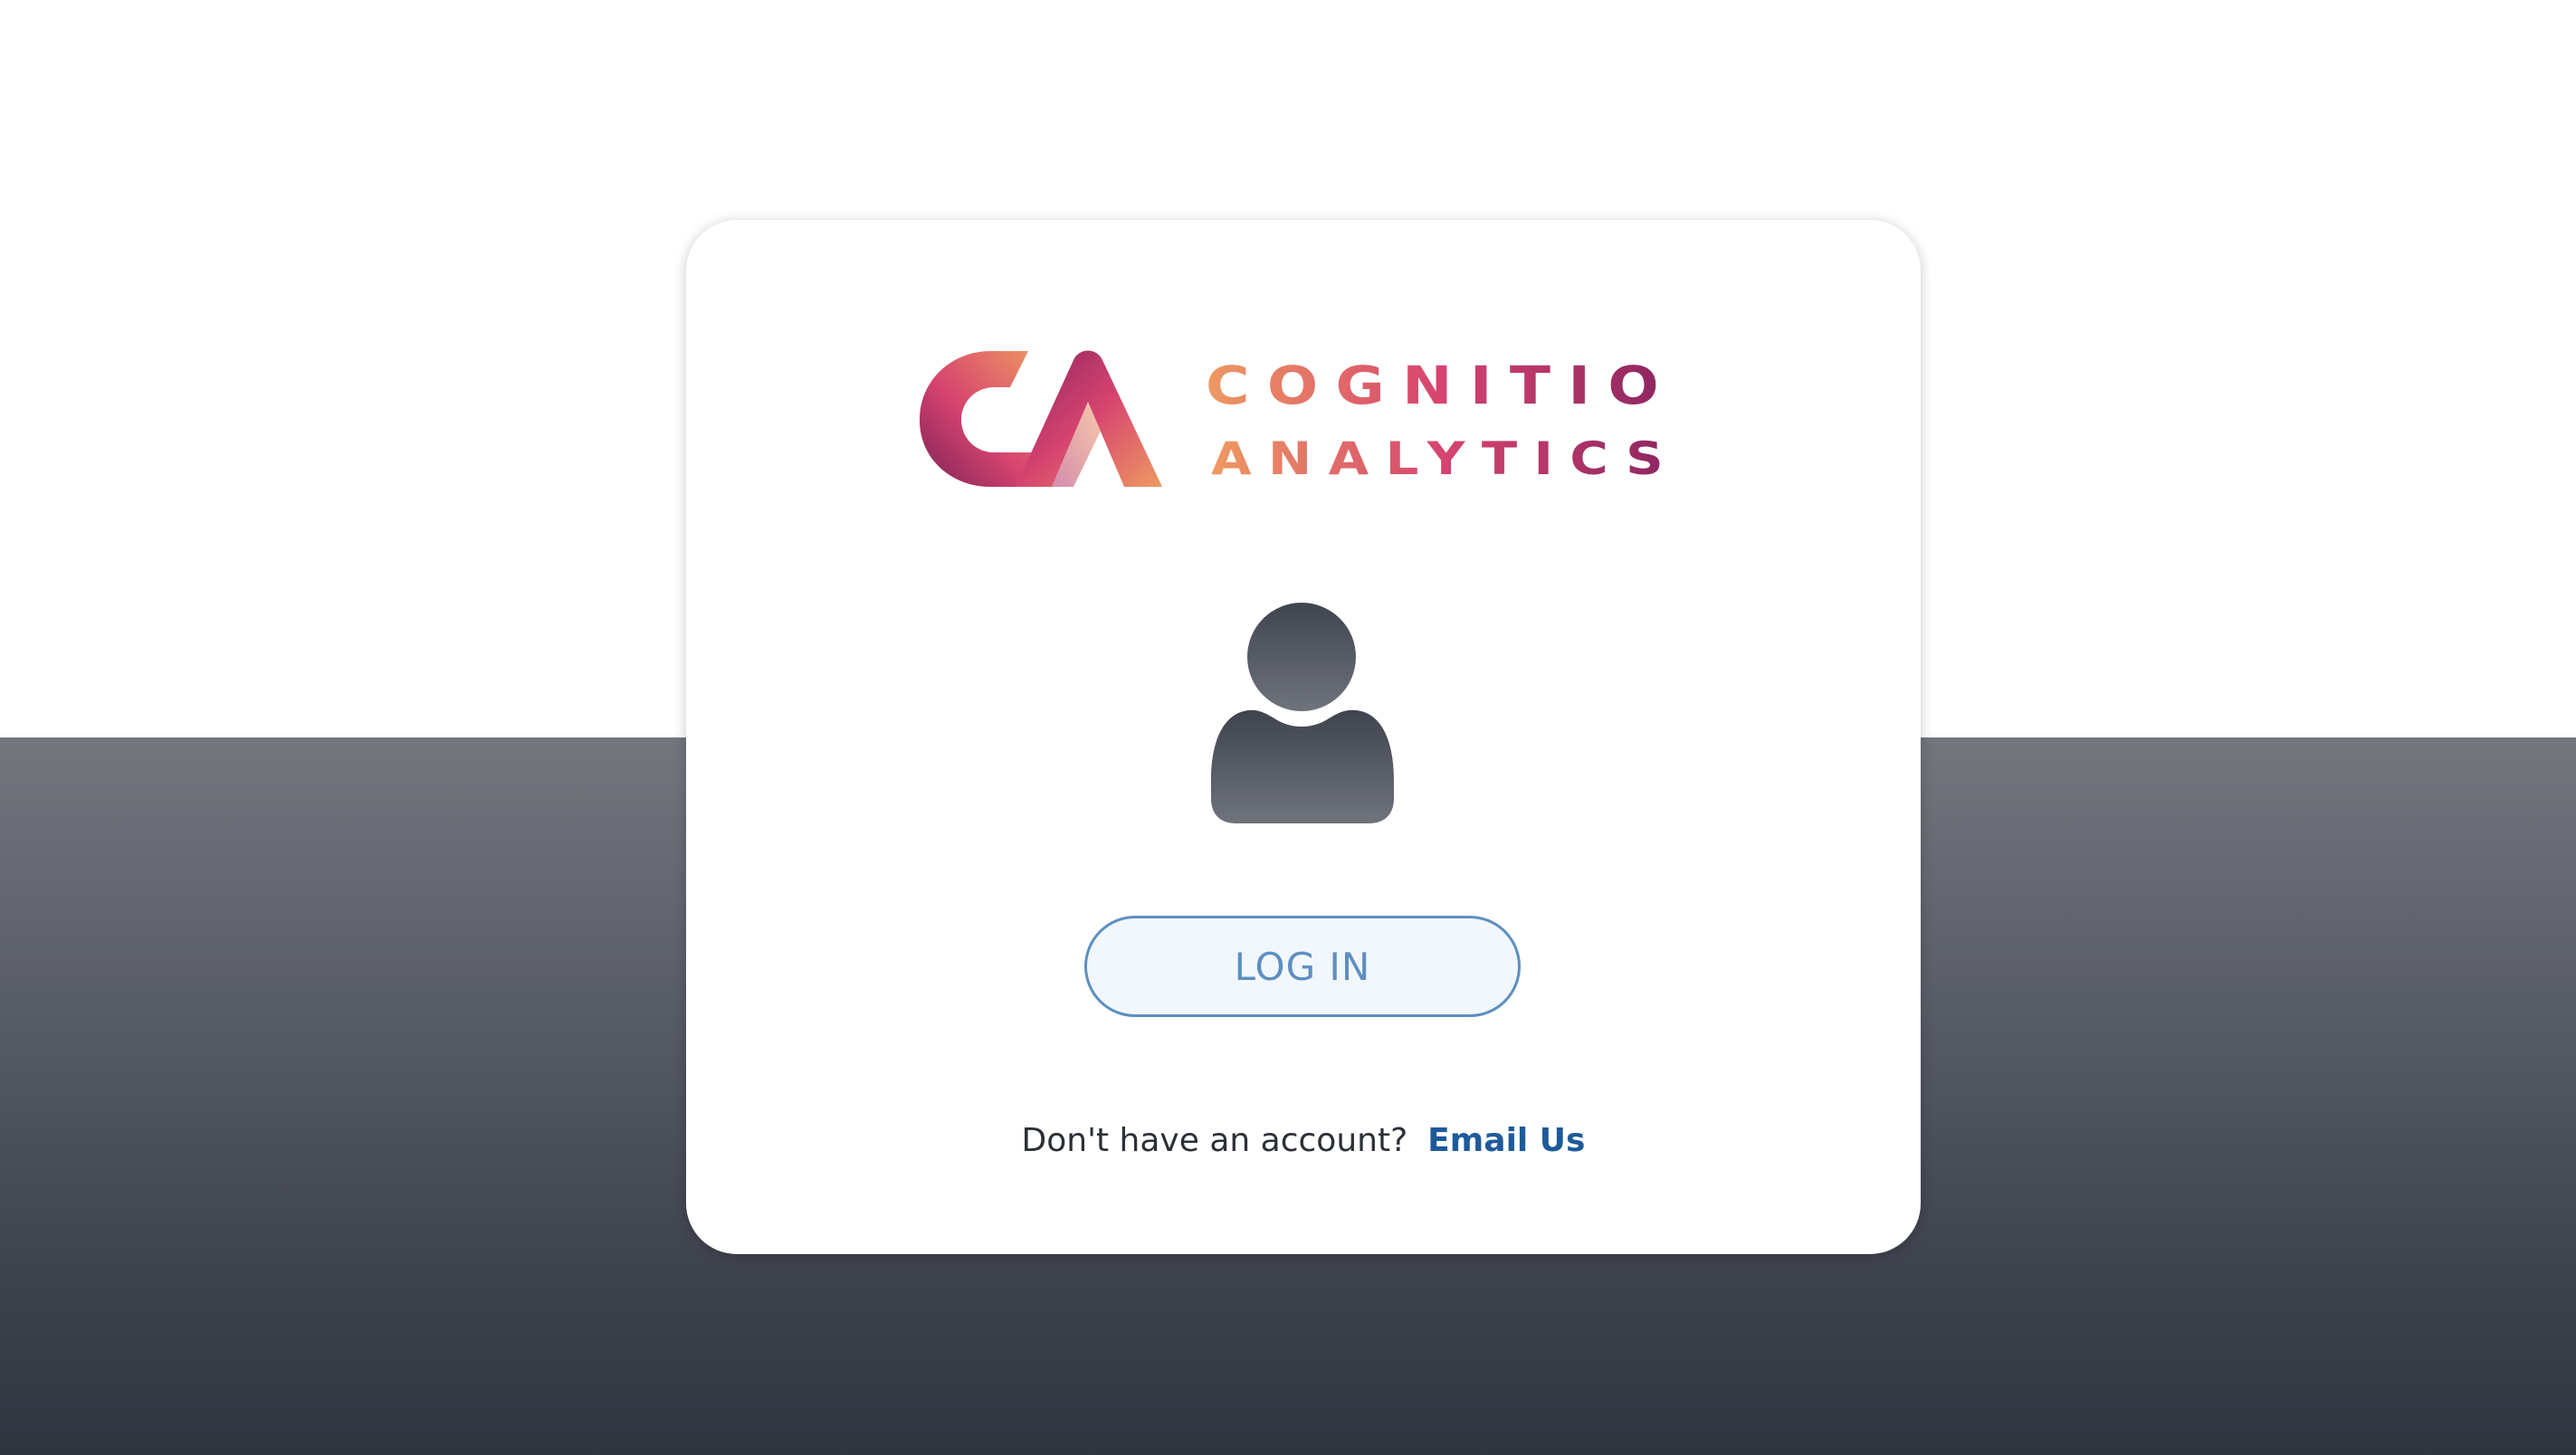  What do you see at coordinates (1506, 1140) in the screenshot?
I see `email-us-link: Email Us` at bounding box center [1506, 1140].